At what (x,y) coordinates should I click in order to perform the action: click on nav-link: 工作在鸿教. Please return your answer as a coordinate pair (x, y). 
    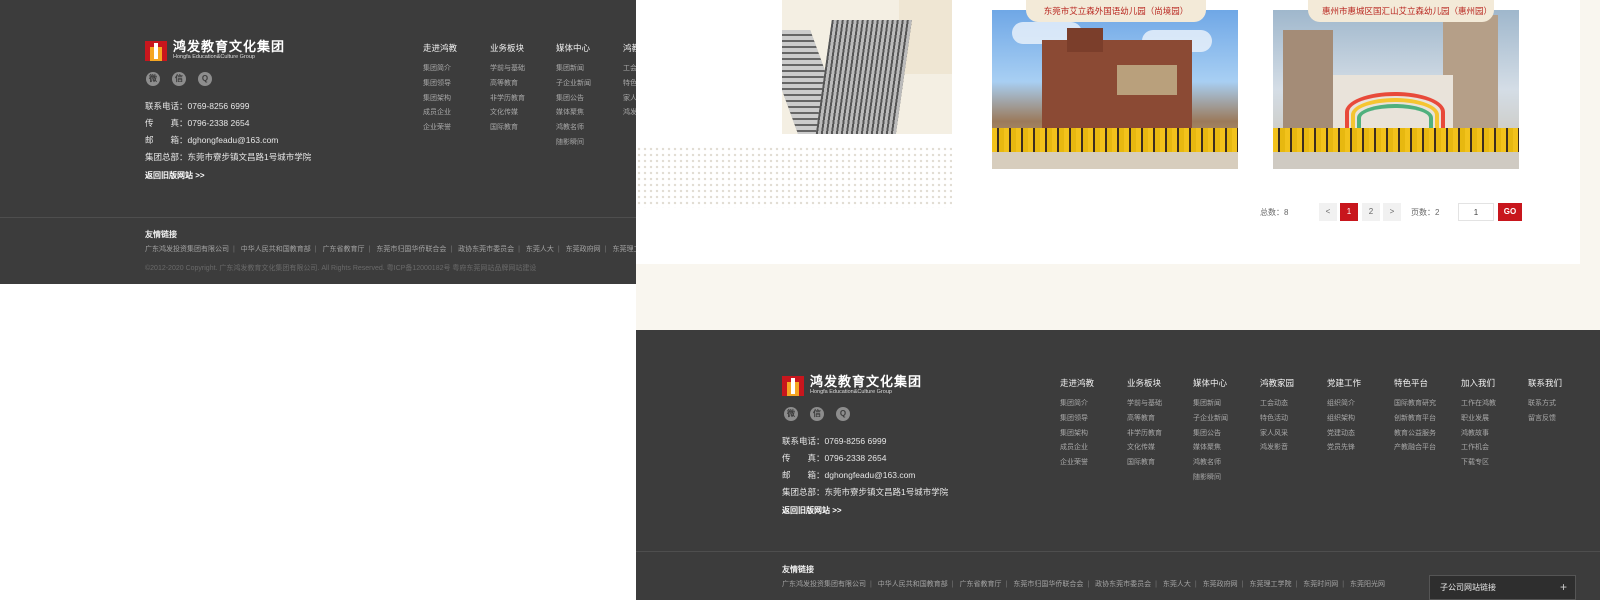
    Looking at the image, I should click on (1491, 404).